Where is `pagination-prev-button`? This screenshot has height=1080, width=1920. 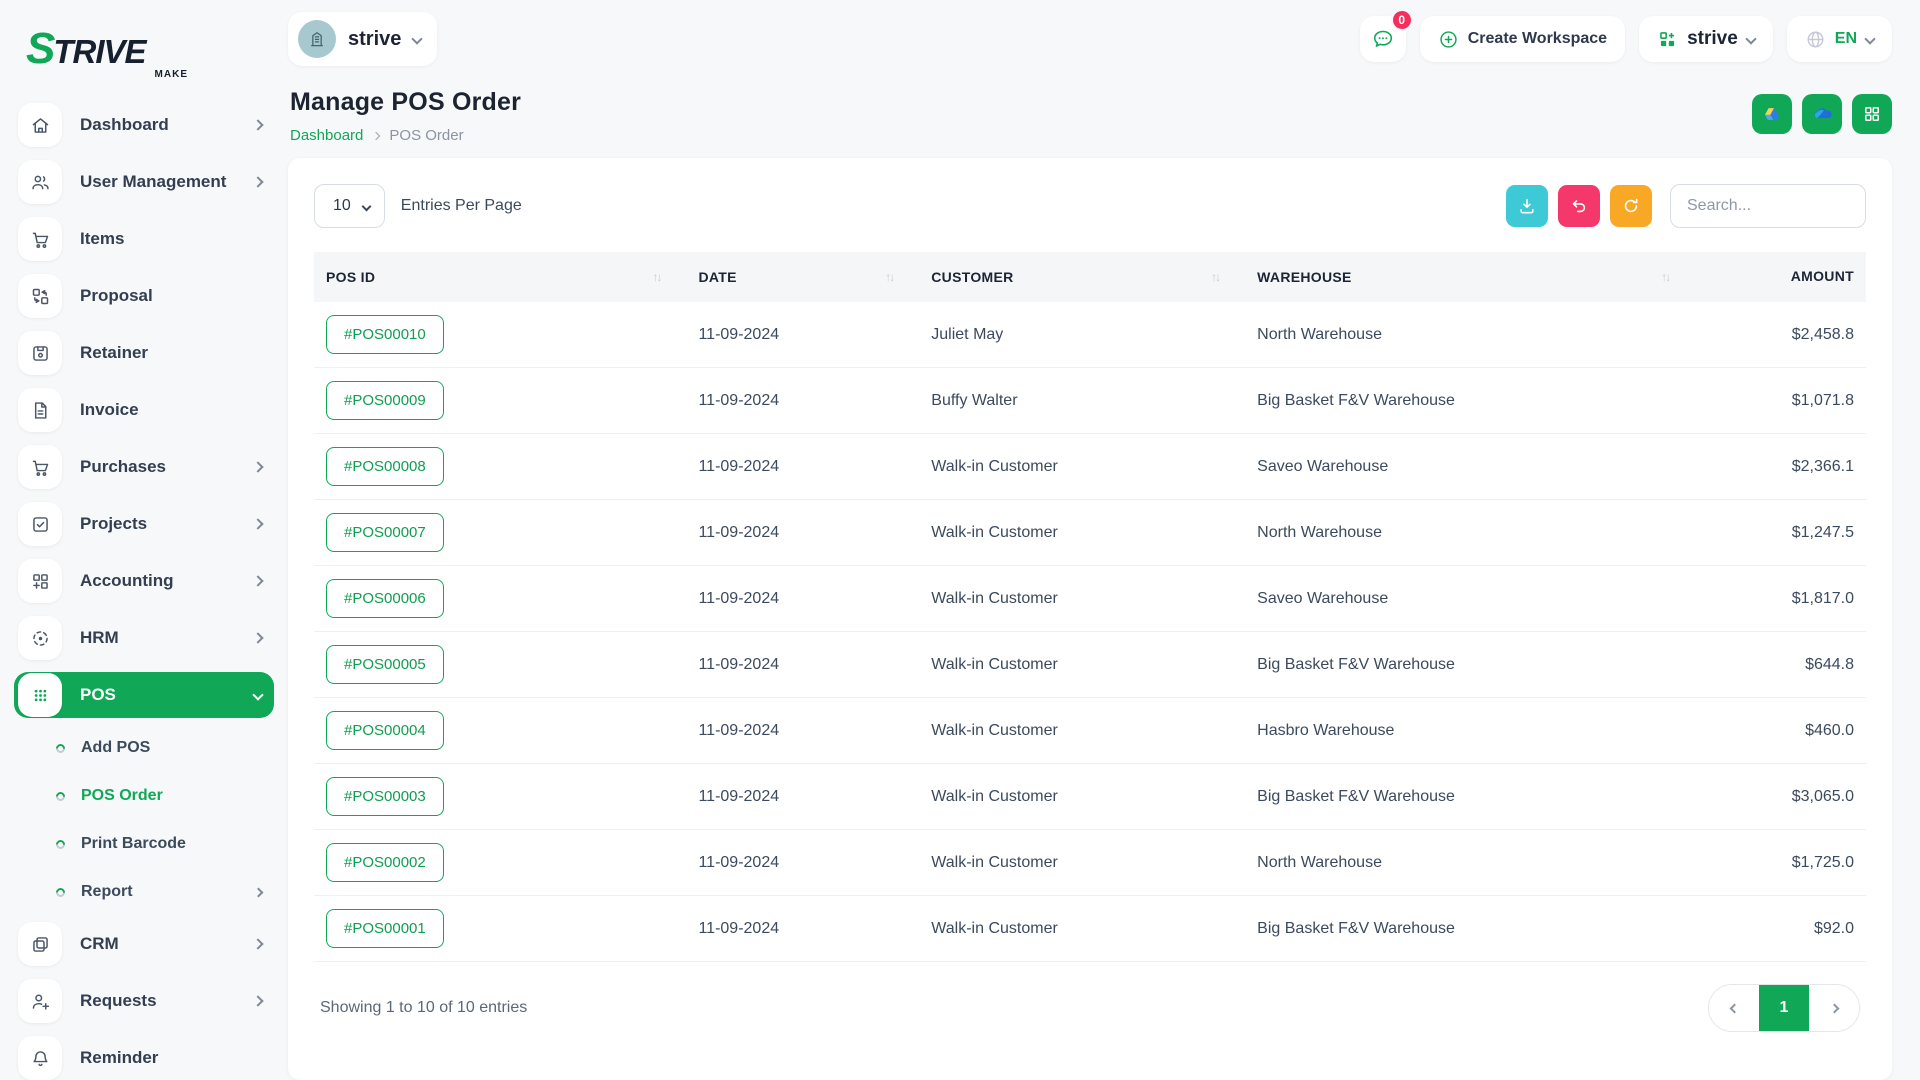 pagination-prev-button is located at coordinates (1734, 1008).